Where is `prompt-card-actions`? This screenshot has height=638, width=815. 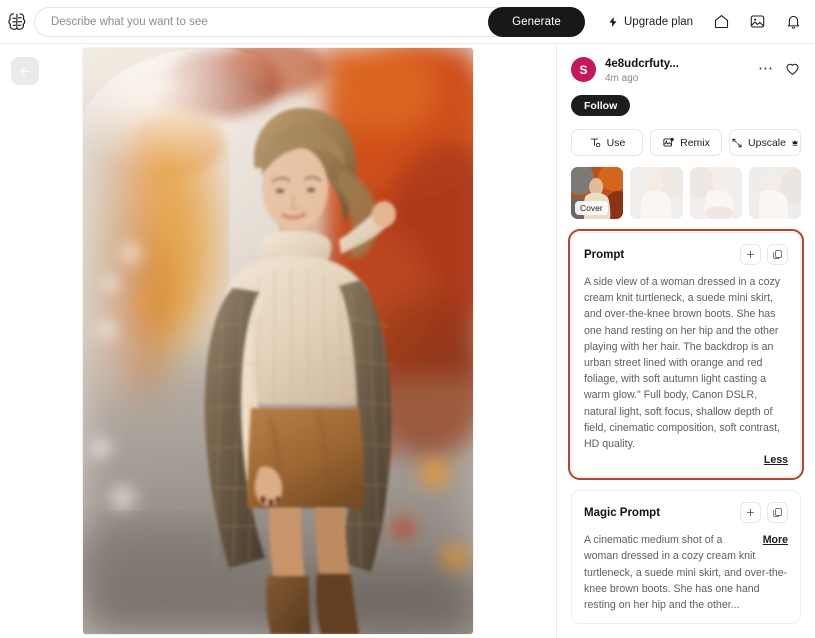
prompt-card-actions is located at coordinates (764, 254).